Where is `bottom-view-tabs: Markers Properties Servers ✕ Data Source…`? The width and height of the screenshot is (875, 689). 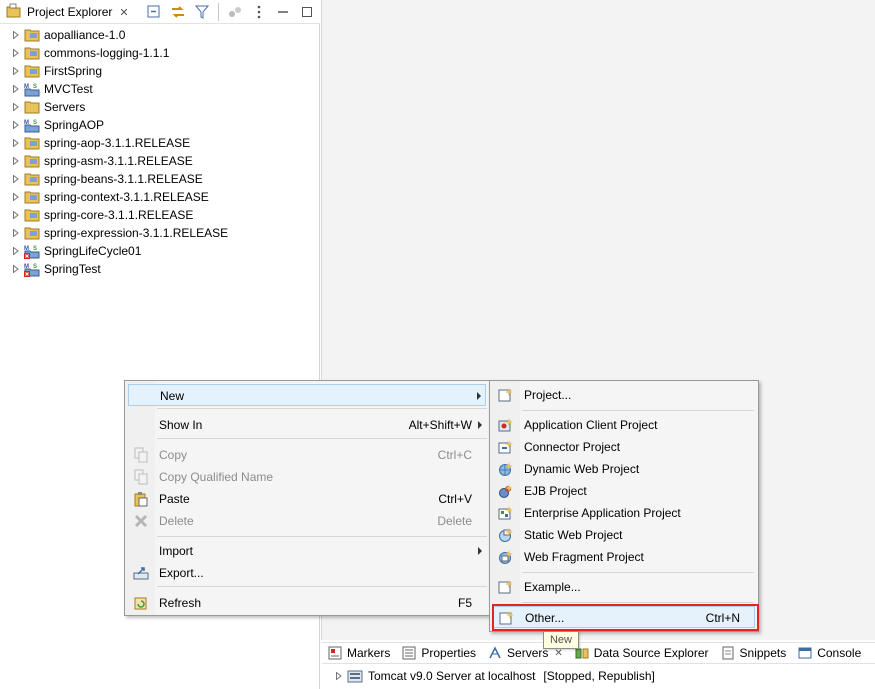 bottom-view-tabs: Markers Properties Servers ✕ Data Source… is located at coordinates (598, 653).